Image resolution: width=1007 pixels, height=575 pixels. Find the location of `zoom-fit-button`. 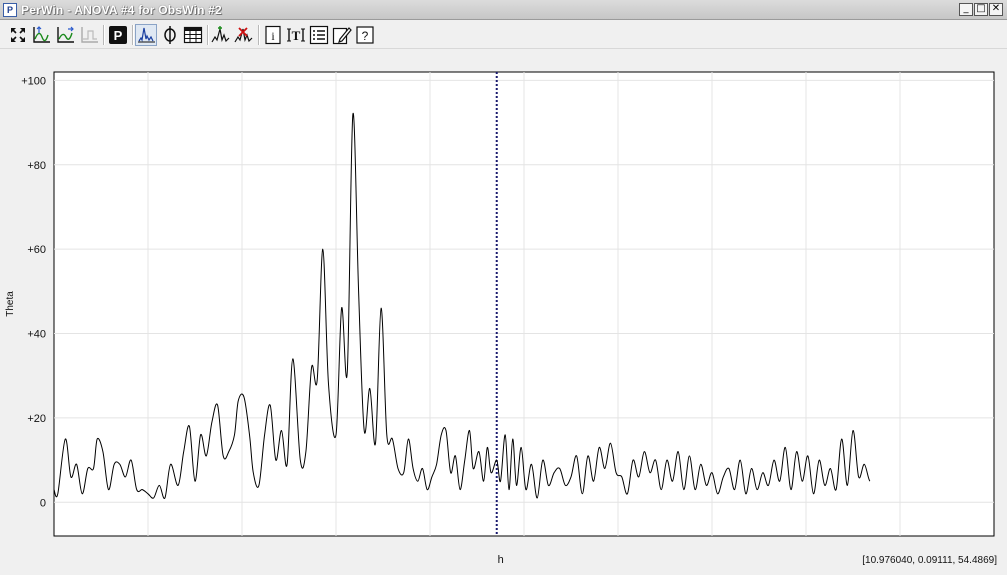

zoom-fit-button is located at coordinates (18, 35).